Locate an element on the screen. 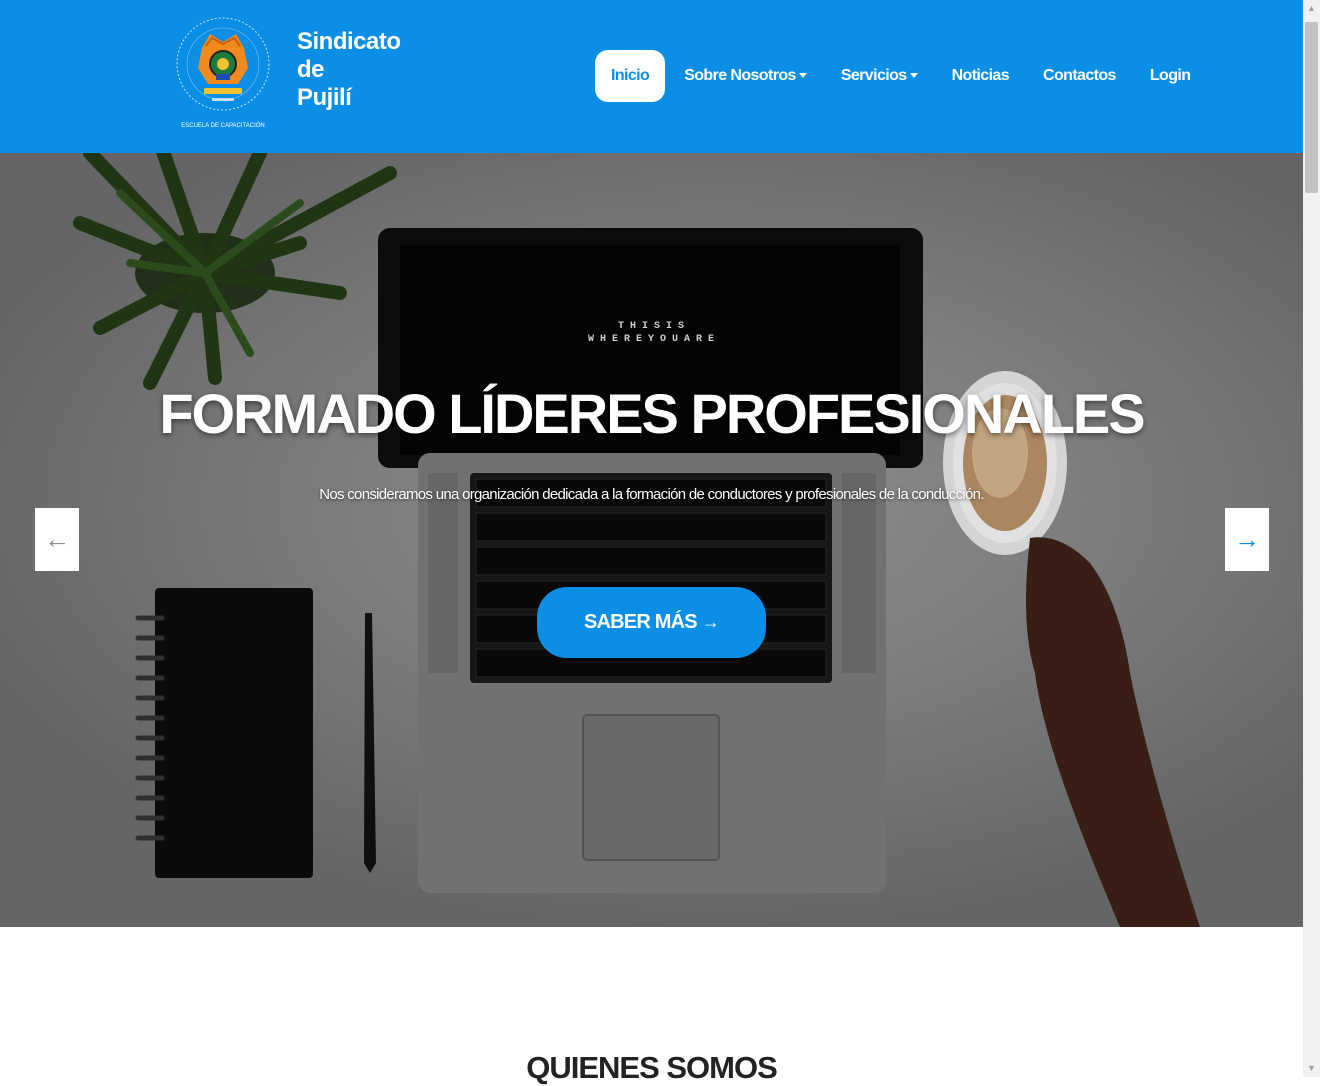  nav-item-label: Contactos is located at coordinates (1079, 75).